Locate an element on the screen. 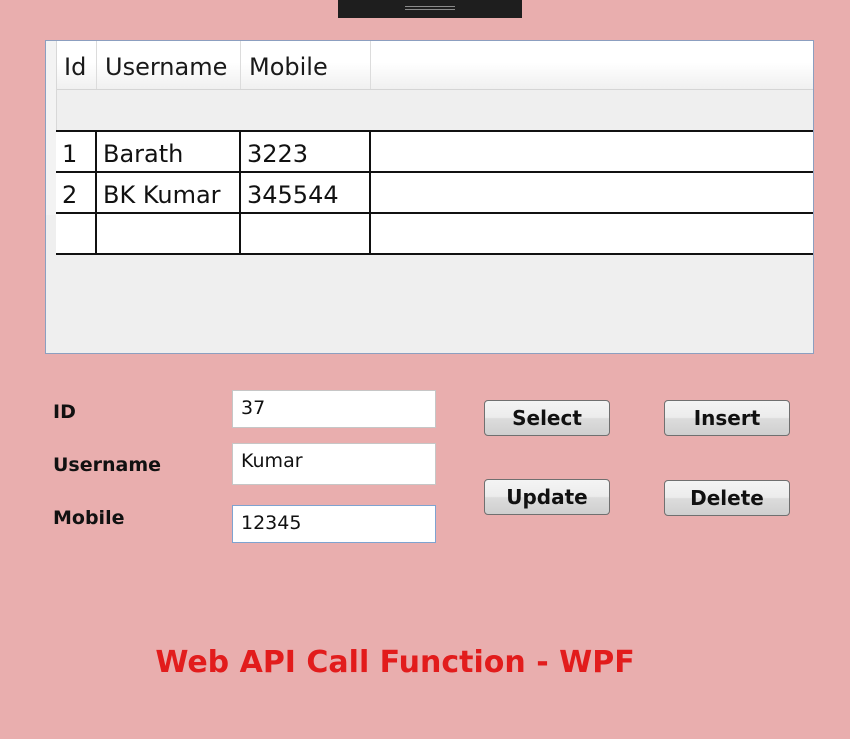 This screenshot has height=739, width=850. id-field: 37 is located at coordinates (334, 409).